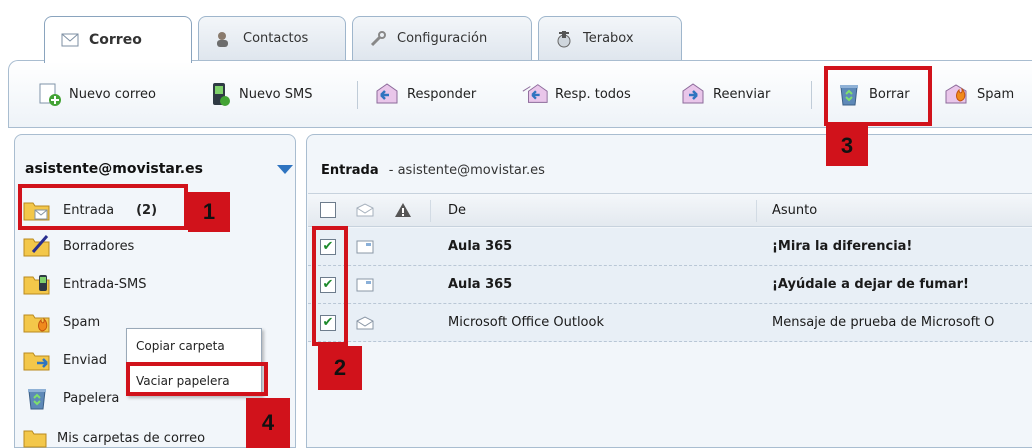 The height and width of the screenshot is (448, 1032). What do you see at coordinates (37, 398) in the screenshot?
I see `trash-folder-icon` at bounding box center [37, 398].